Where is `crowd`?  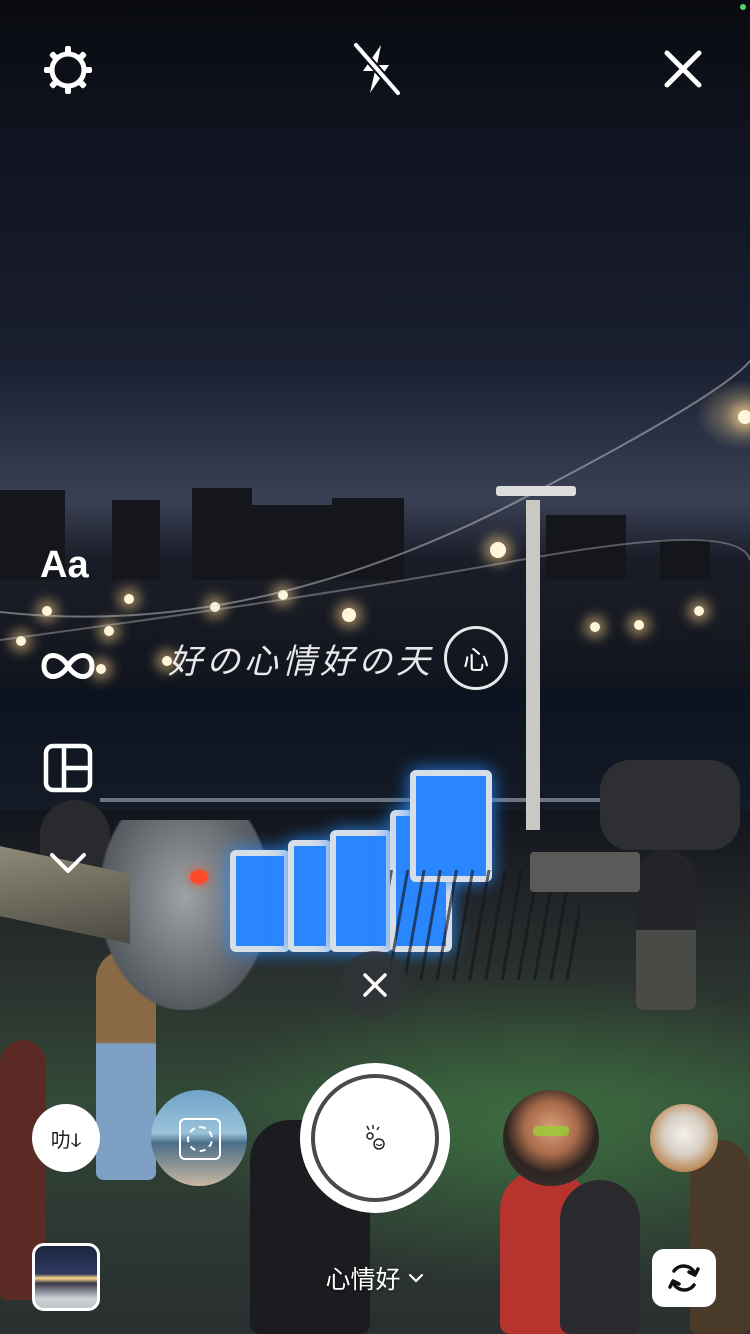 crowd is located at coordinates (670, 805).